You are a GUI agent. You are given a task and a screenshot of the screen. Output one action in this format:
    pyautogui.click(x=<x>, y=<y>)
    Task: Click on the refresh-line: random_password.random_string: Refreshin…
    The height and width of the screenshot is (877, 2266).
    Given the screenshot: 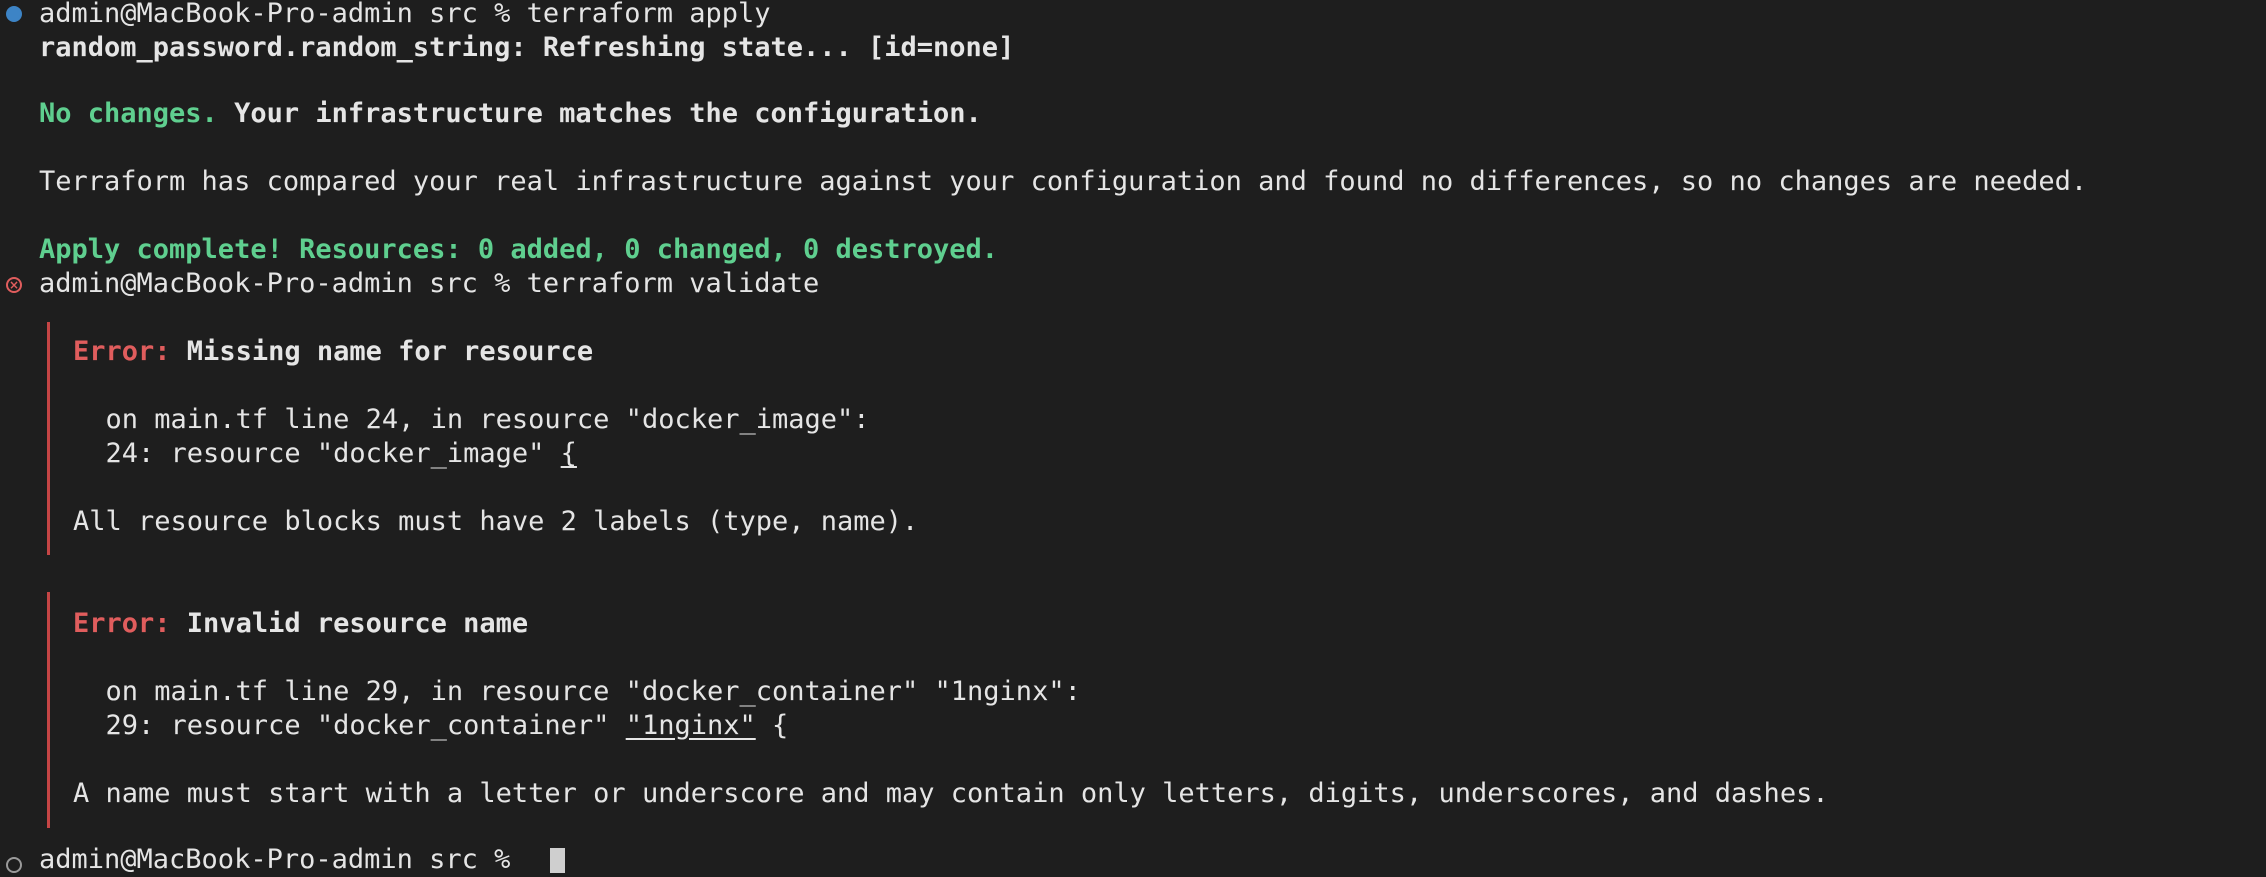 What is the action you would take?
    pyautogui.click(x=527, y=47)
    